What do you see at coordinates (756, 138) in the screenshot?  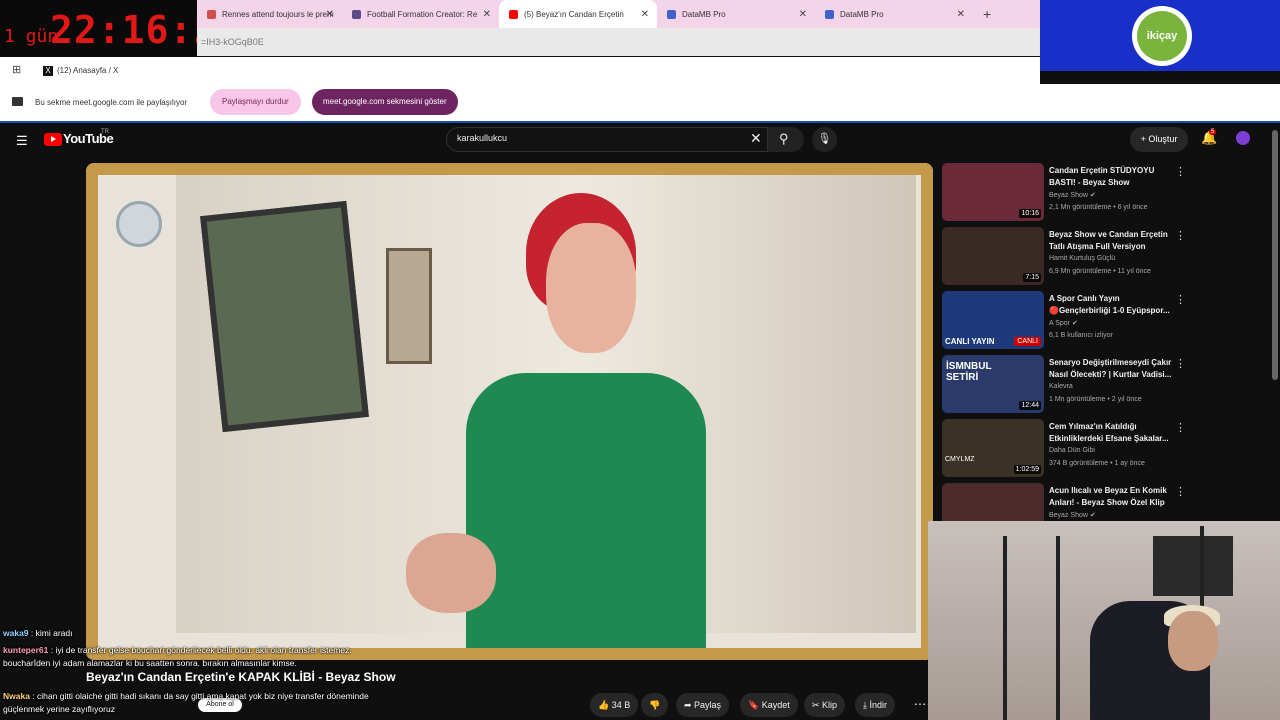 I see `clear-icon: ✕` at bounding box center [756, 138].